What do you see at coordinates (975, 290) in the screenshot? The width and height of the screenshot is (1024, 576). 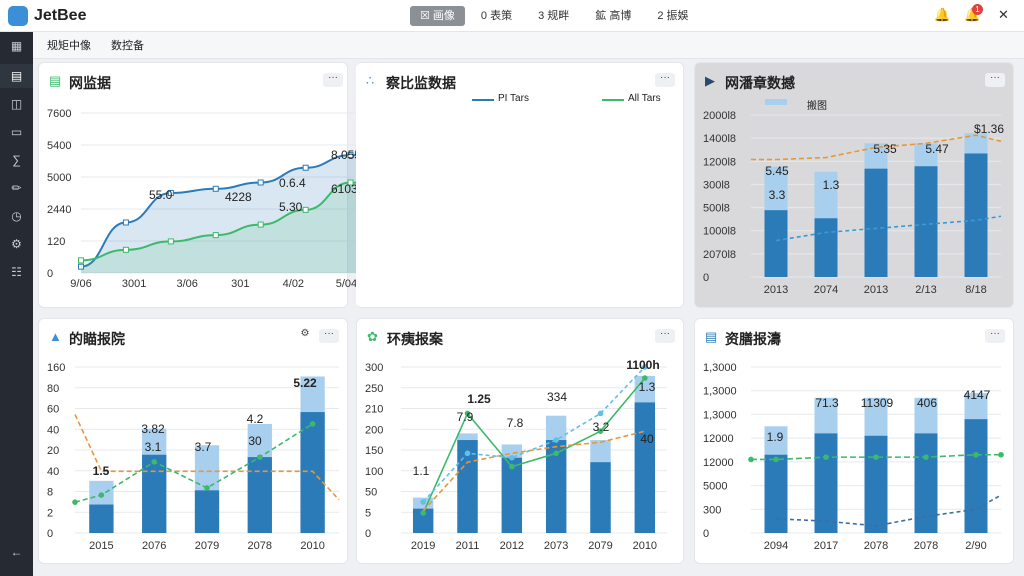 I see `x-tick-label: 8/18` at bounding box center [975, 290].